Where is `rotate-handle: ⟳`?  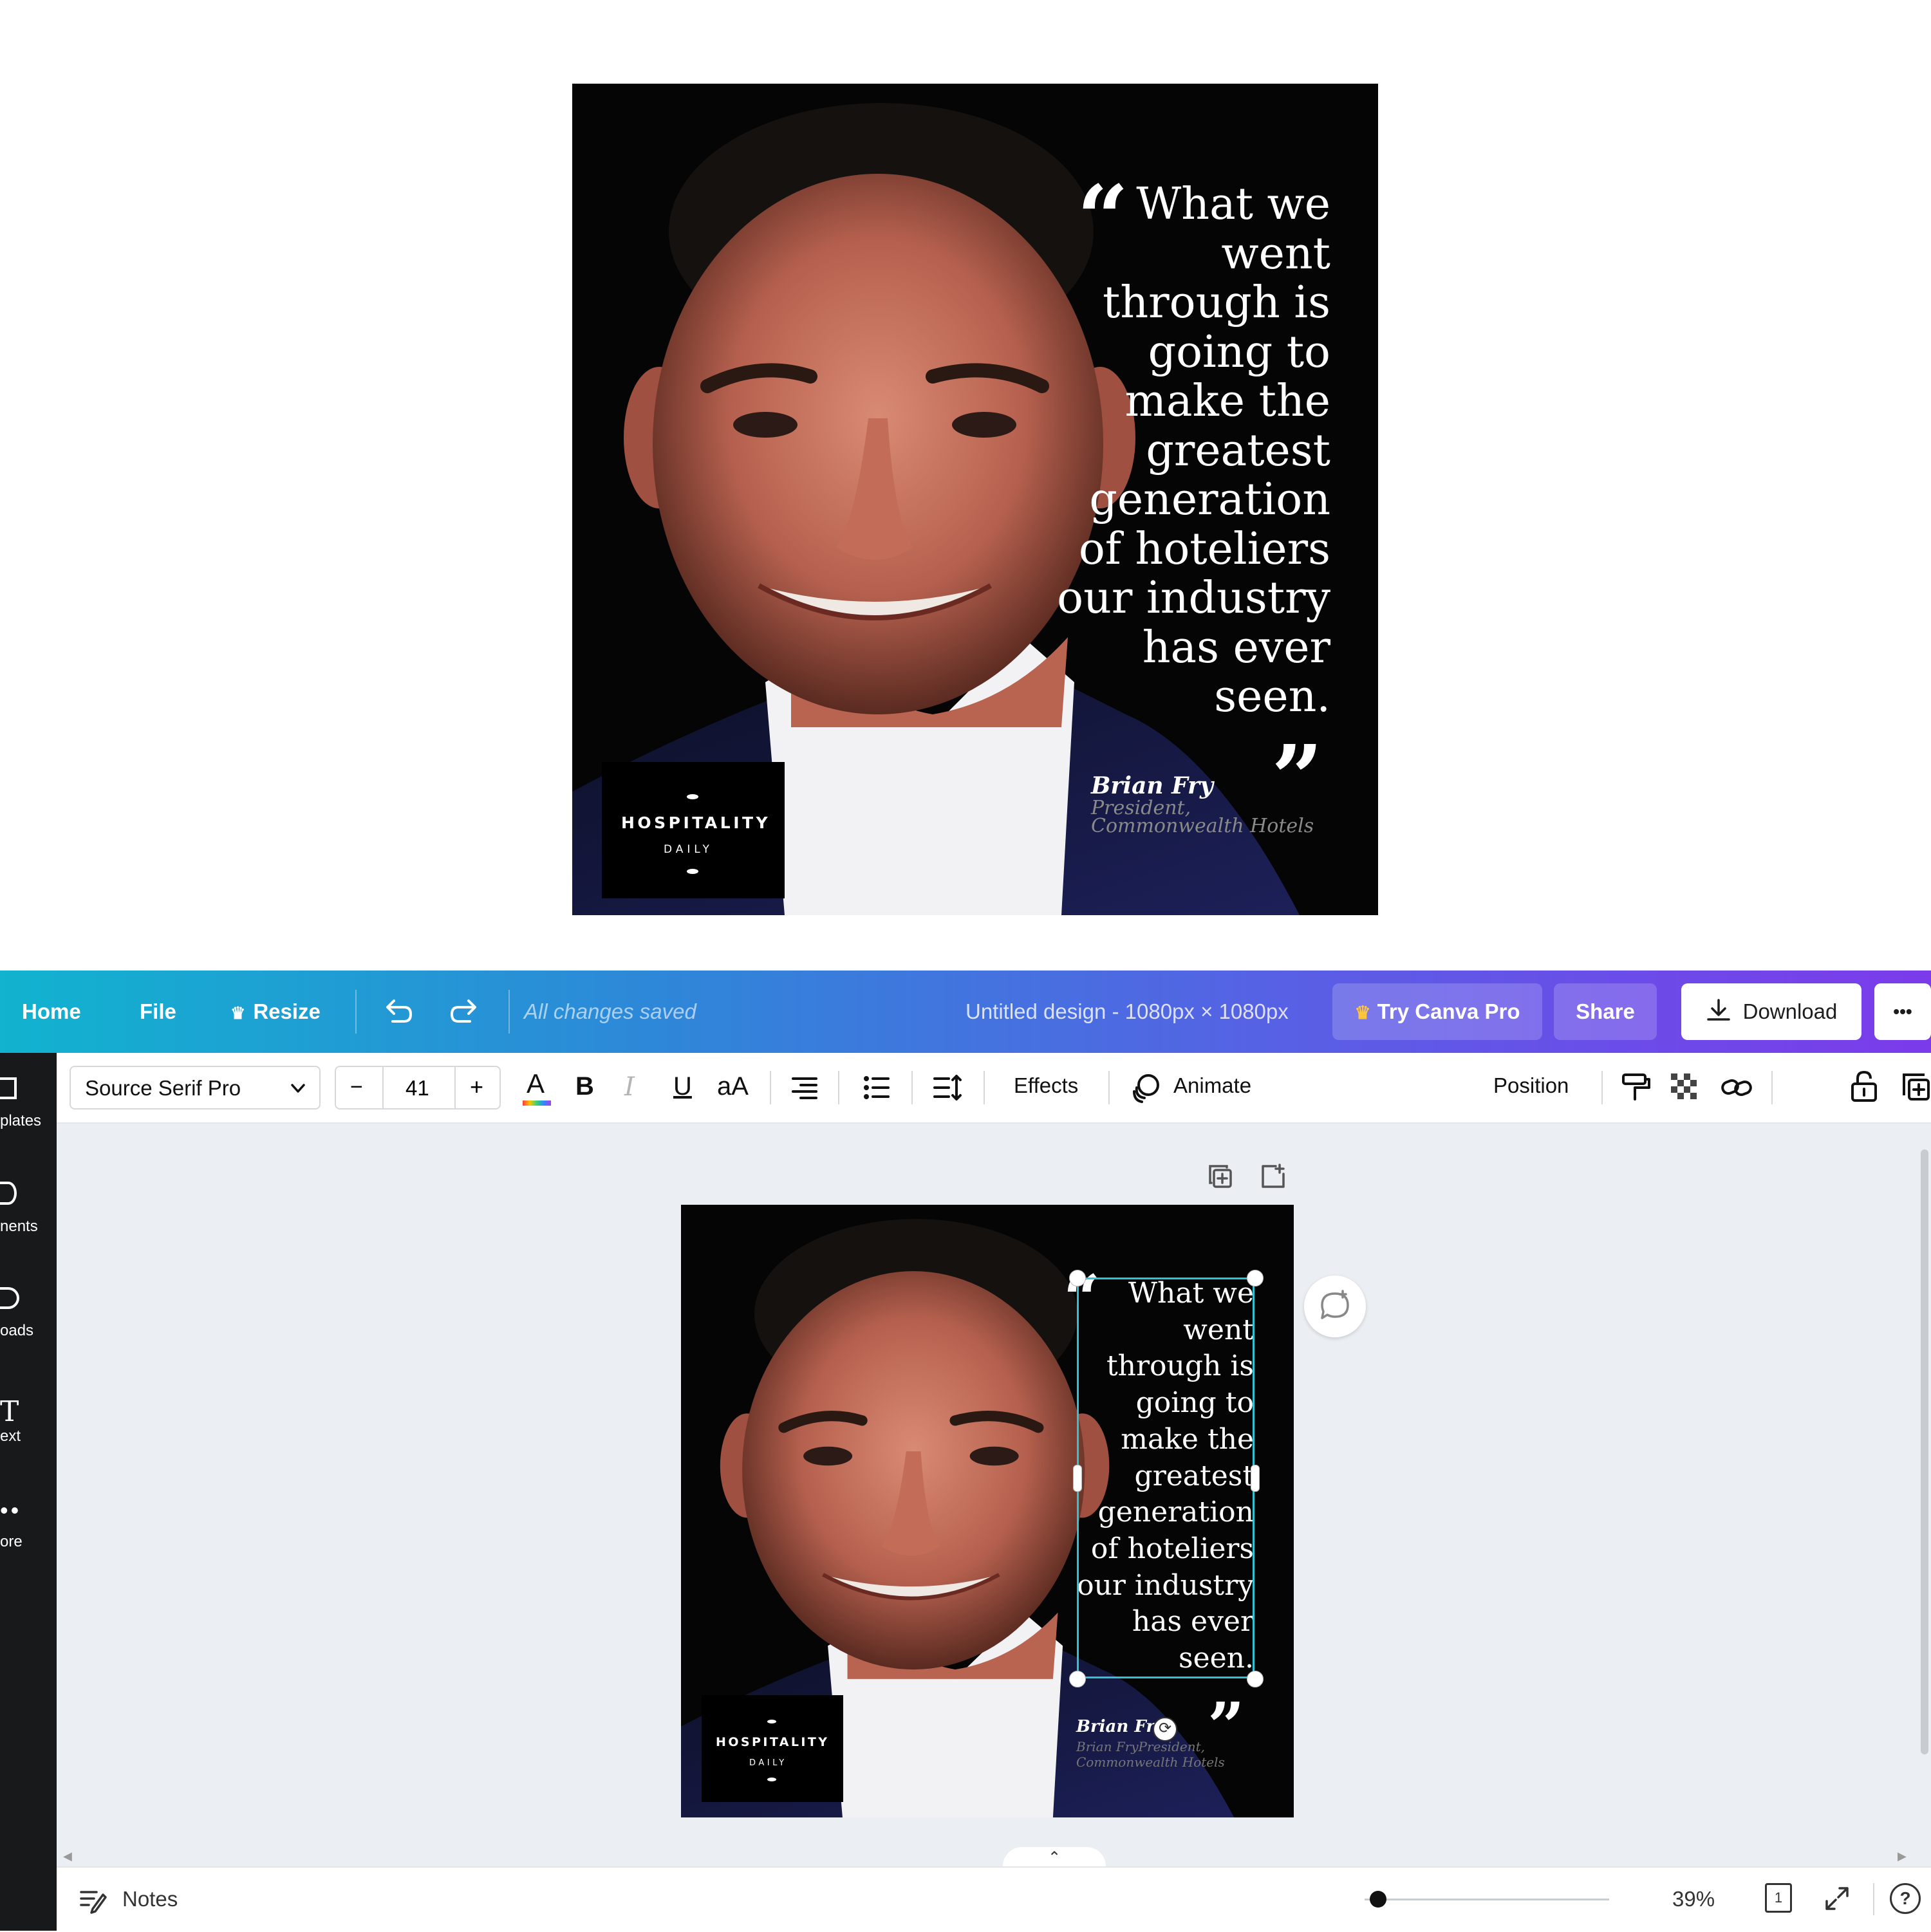
rotate-handle: ⟳ is located at coordinates (1165, 1729).